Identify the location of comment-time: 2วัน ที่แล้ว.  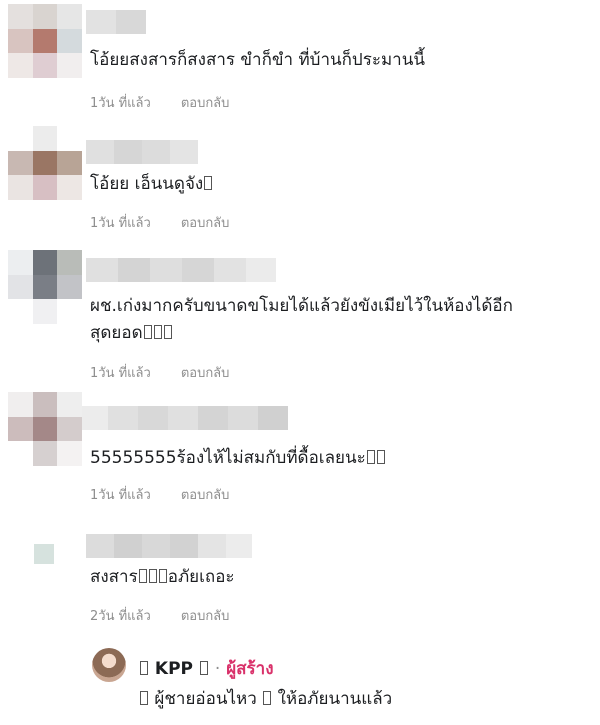
(120, 616).